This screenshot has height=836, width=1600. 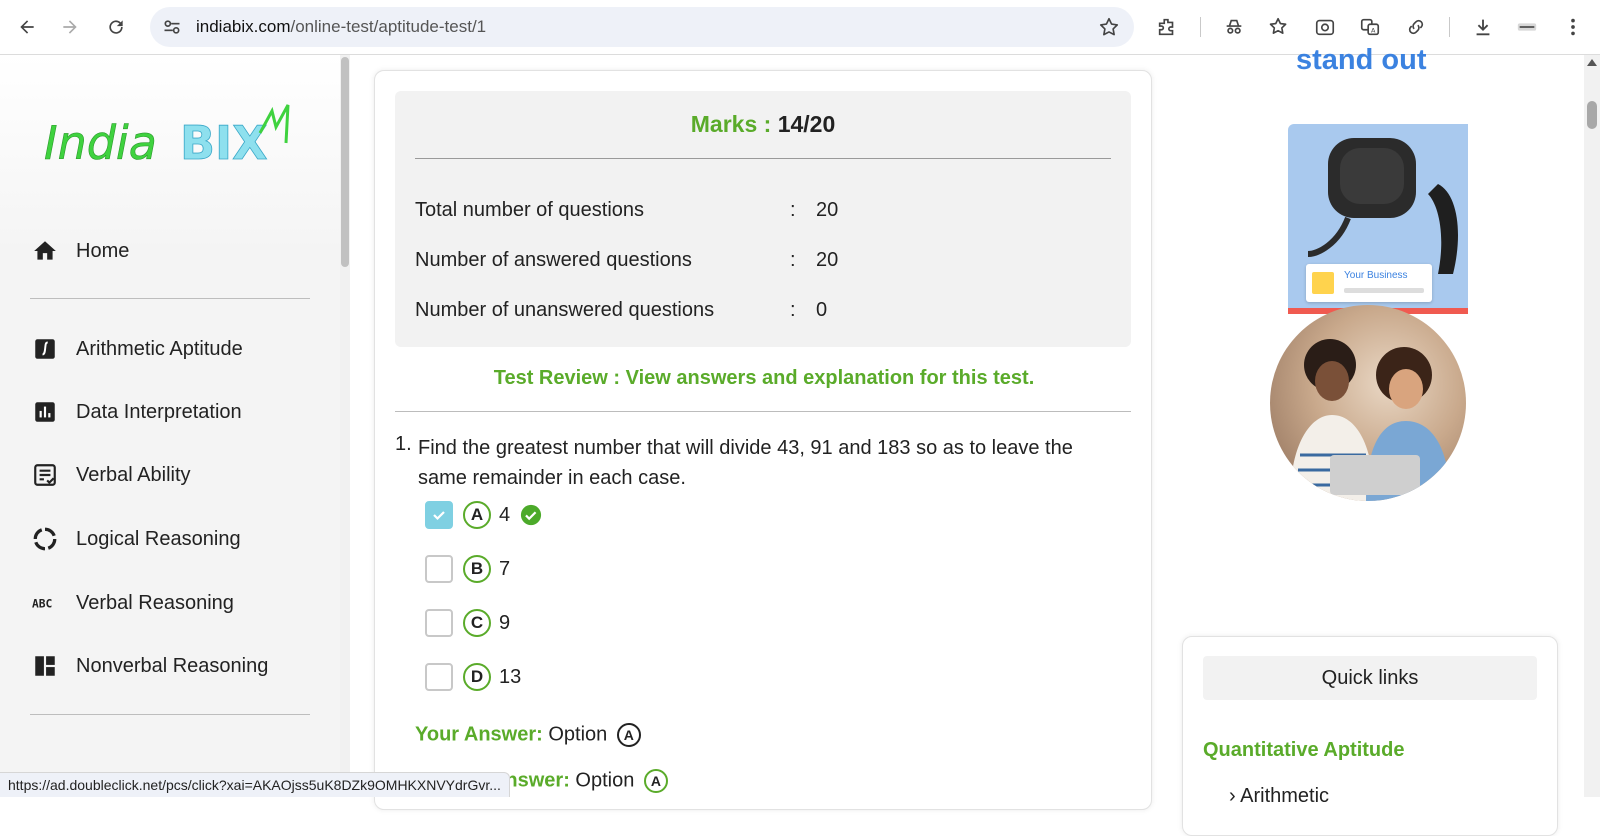 What do you see at coordinates (45, 539) in the screenshot?
I see `circle-arrows-icon` at bounding box center [45, 539].